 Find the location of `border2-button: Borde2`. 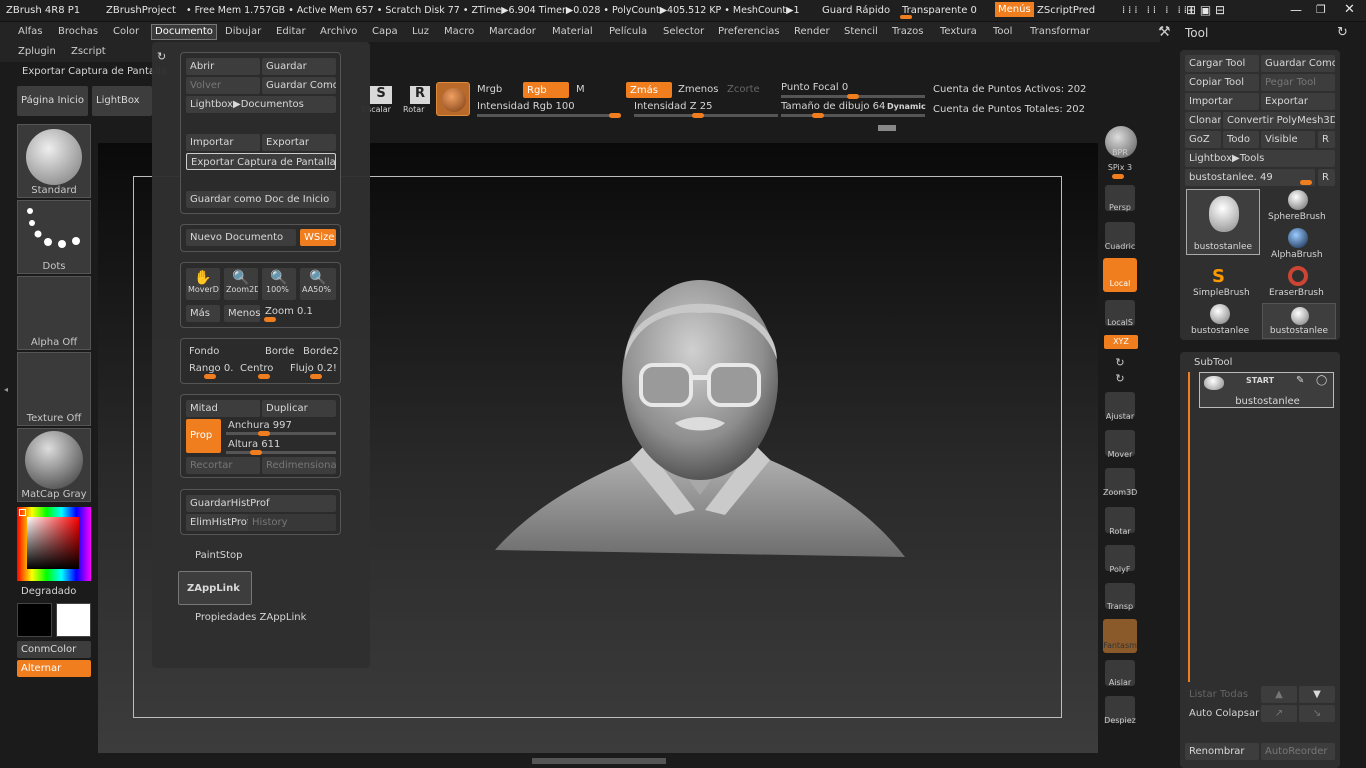

border2-button: Borde2 is located at coordinates (321, 351).